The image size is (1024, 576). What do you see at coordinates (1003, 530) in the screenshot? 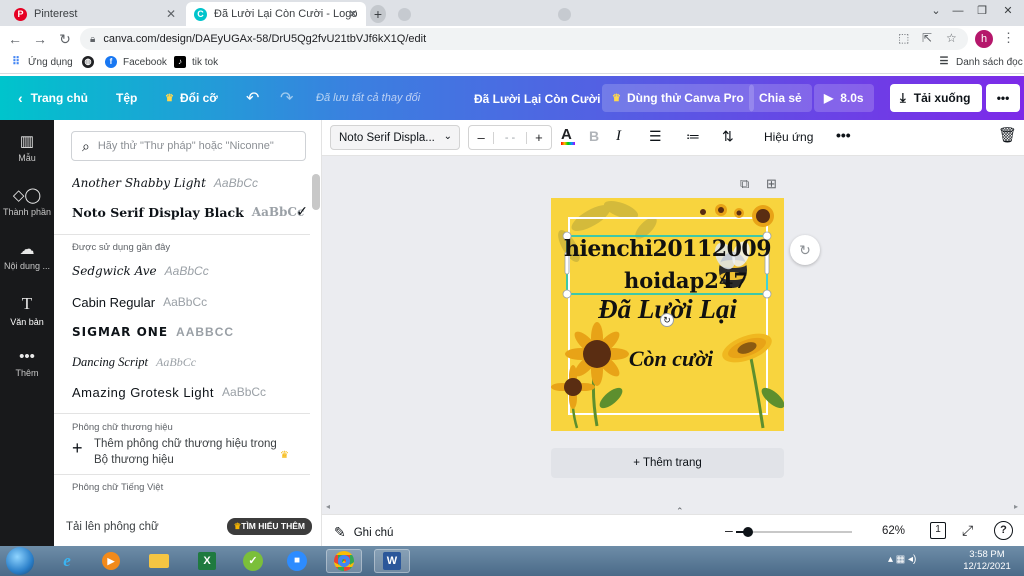
I see `help-icon: ?` at bounding box center [1003, 530].